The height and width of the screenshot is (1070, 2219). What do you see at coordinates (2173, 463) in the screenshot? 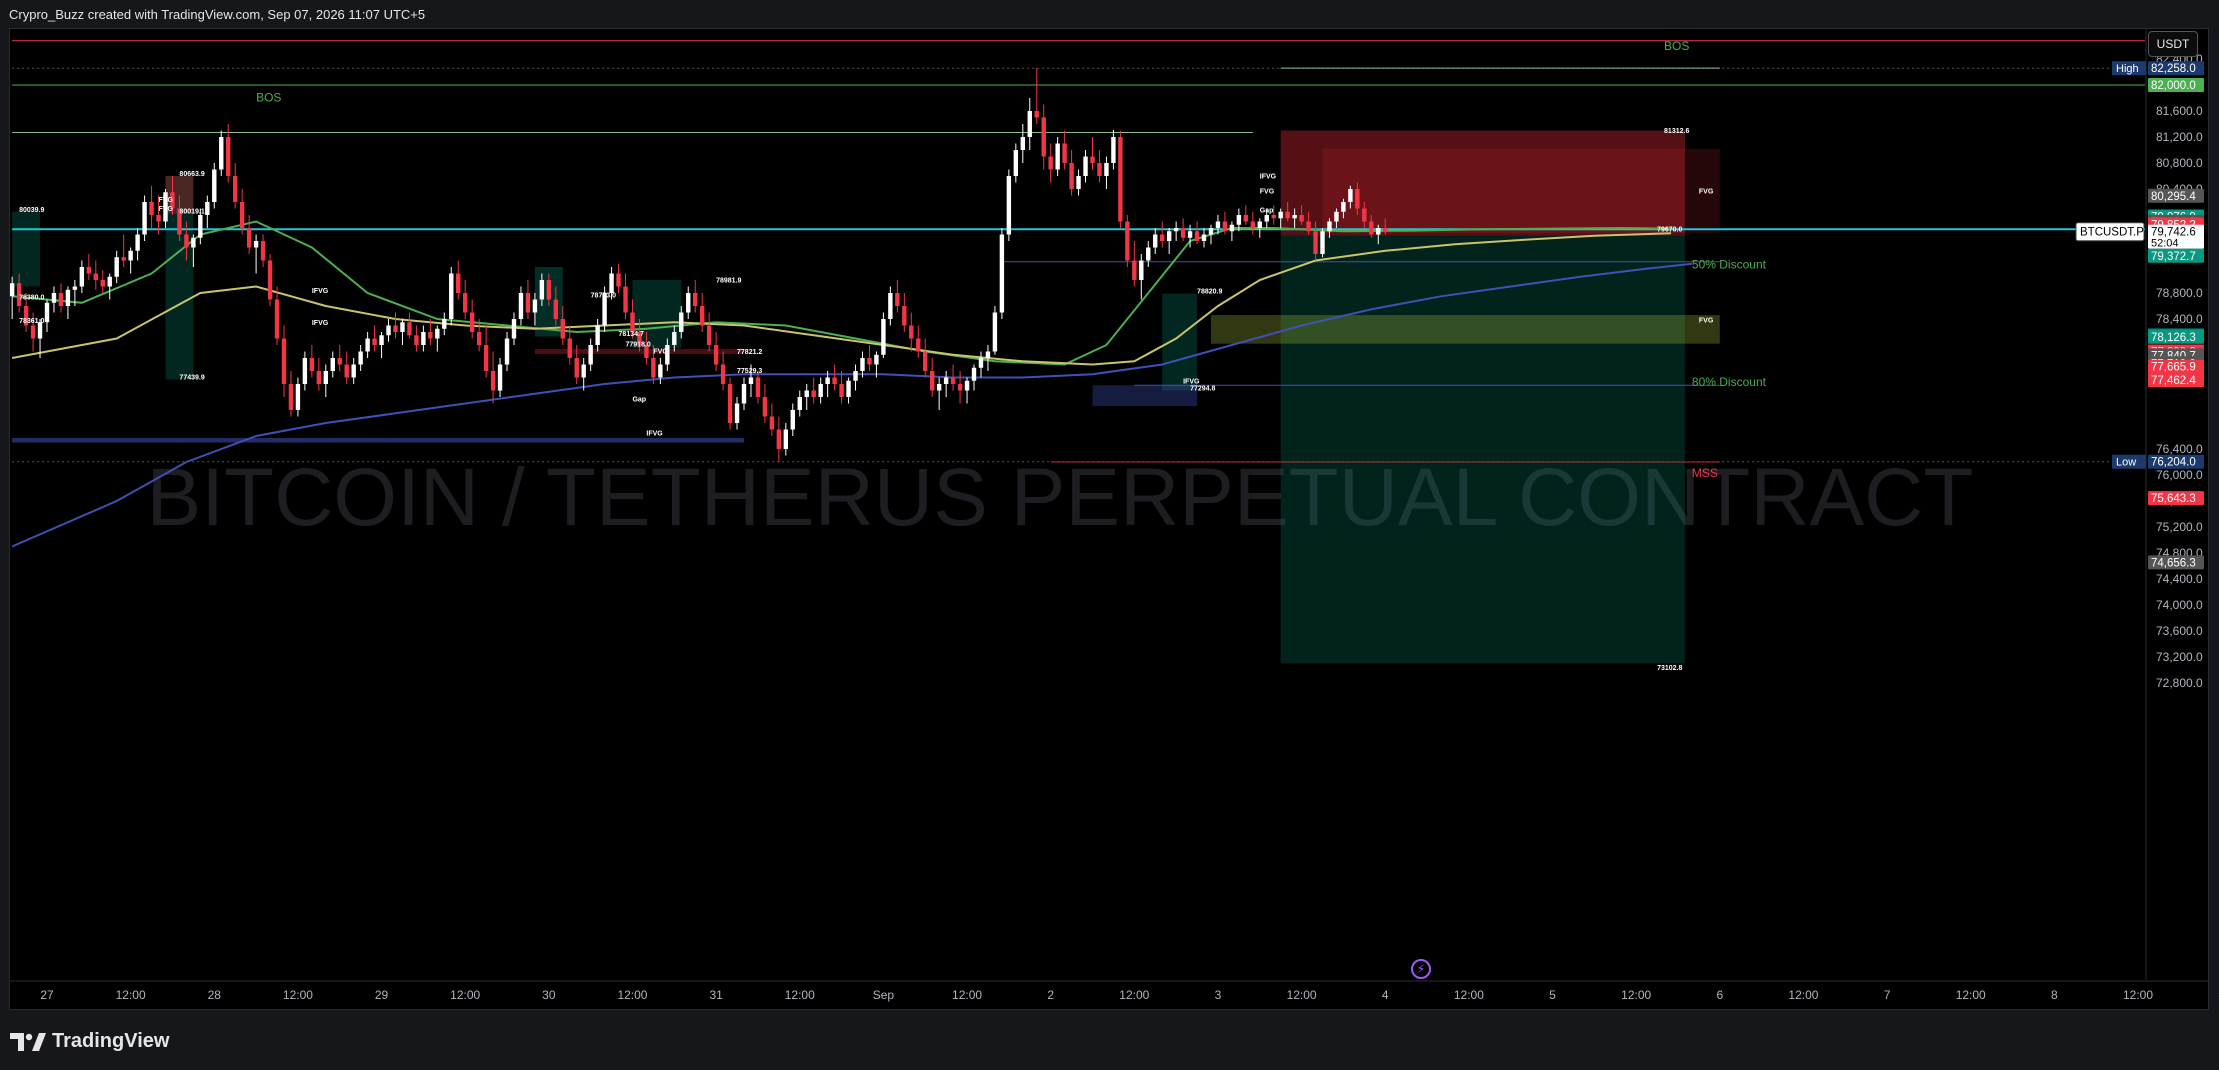
I see `price-tag-label: 76,204.0` at bounding box center [2173, 463].